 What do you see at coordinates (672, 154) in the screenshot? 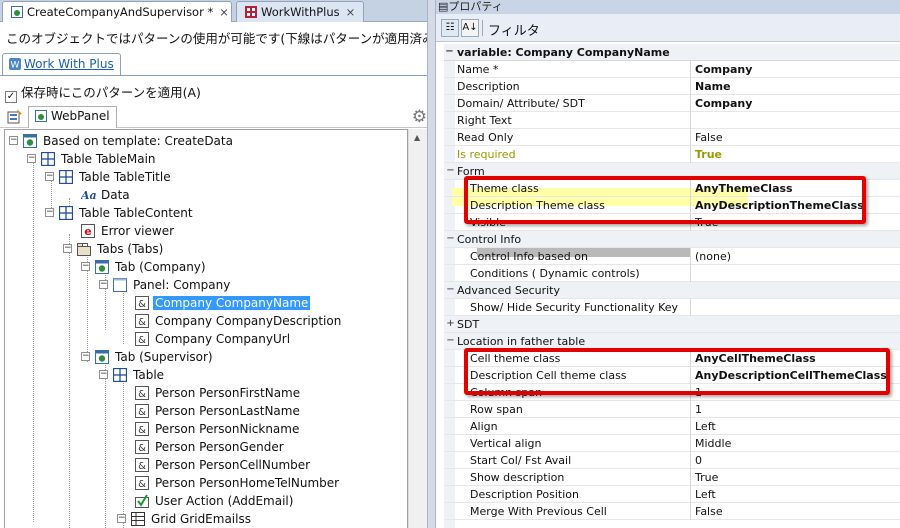
I see `property-row: Is required True` at bounding box center [672, 154].